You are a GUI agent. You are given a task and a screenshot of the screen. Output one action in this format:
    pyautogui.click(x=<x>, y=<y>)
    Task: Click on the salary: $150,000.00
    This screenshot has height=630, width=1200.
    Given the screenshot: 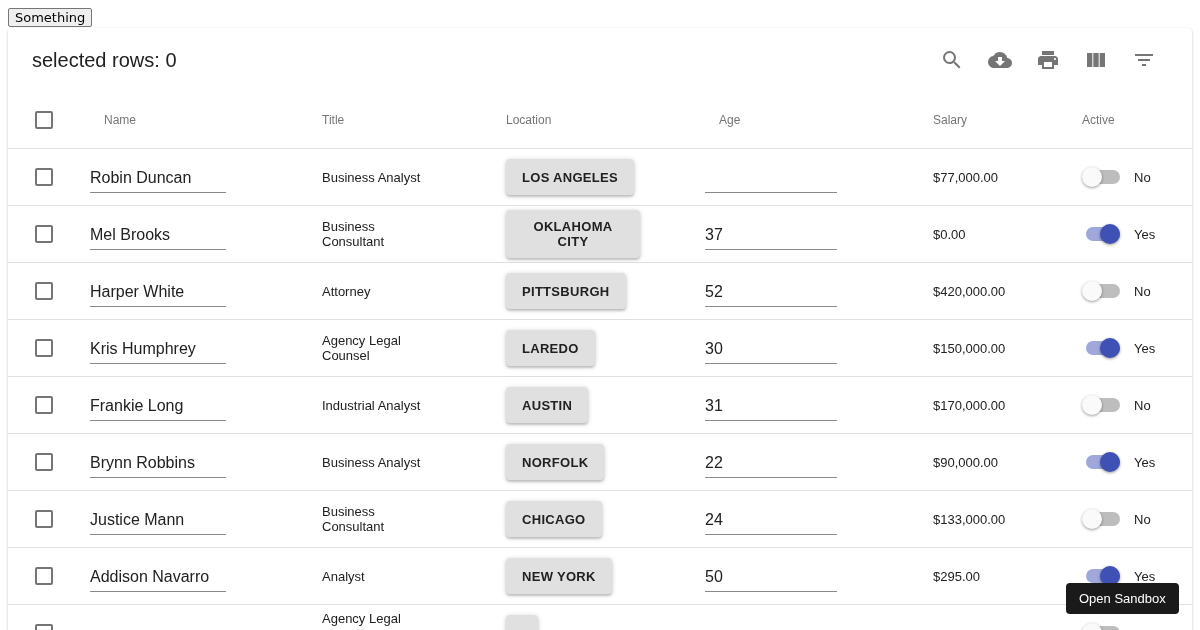 What is the action you would take?
    pyautogui.click(x=969, y=348)
    